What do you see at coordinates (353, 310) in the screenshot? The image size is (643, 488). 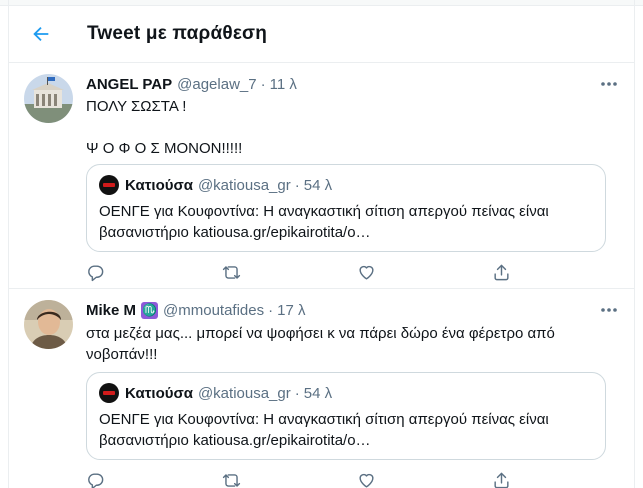 I see `tweet-meta: Mike M ♏ @mmoutafides · 17 λ` at bounding box center [353, 310].